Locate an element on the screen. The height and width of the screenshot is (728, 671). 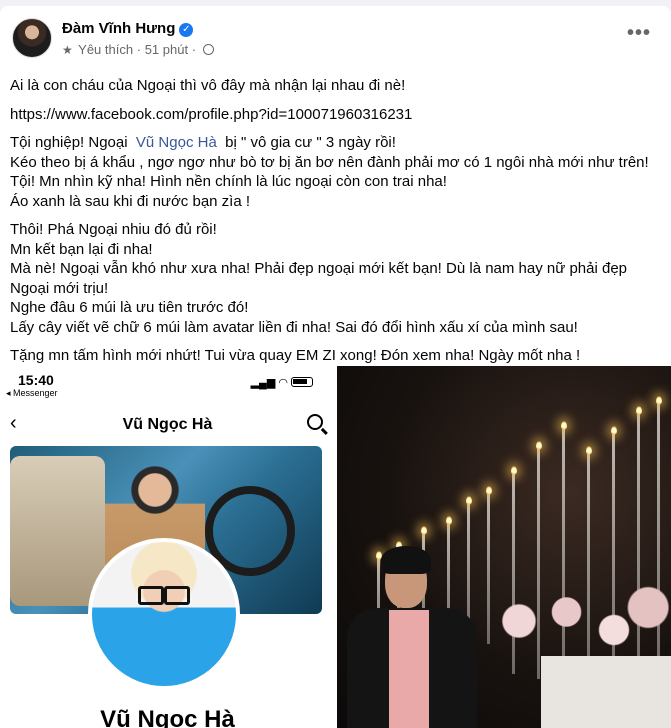
phone-time: 15:40 is located at coordinates (36, 380).